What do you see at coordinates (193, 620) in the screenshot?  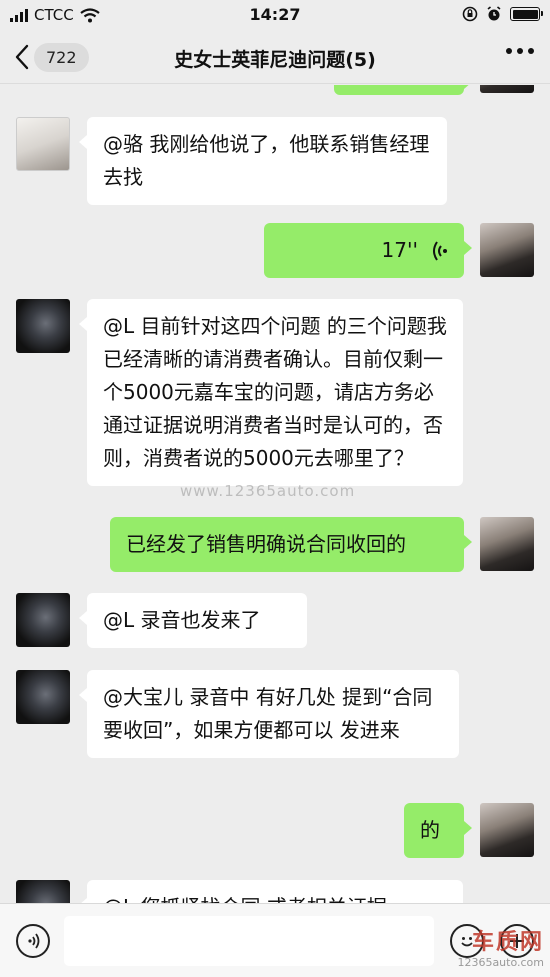 I see `message-bubble: @L 录音也发来了` at bounding box center [193, 620].